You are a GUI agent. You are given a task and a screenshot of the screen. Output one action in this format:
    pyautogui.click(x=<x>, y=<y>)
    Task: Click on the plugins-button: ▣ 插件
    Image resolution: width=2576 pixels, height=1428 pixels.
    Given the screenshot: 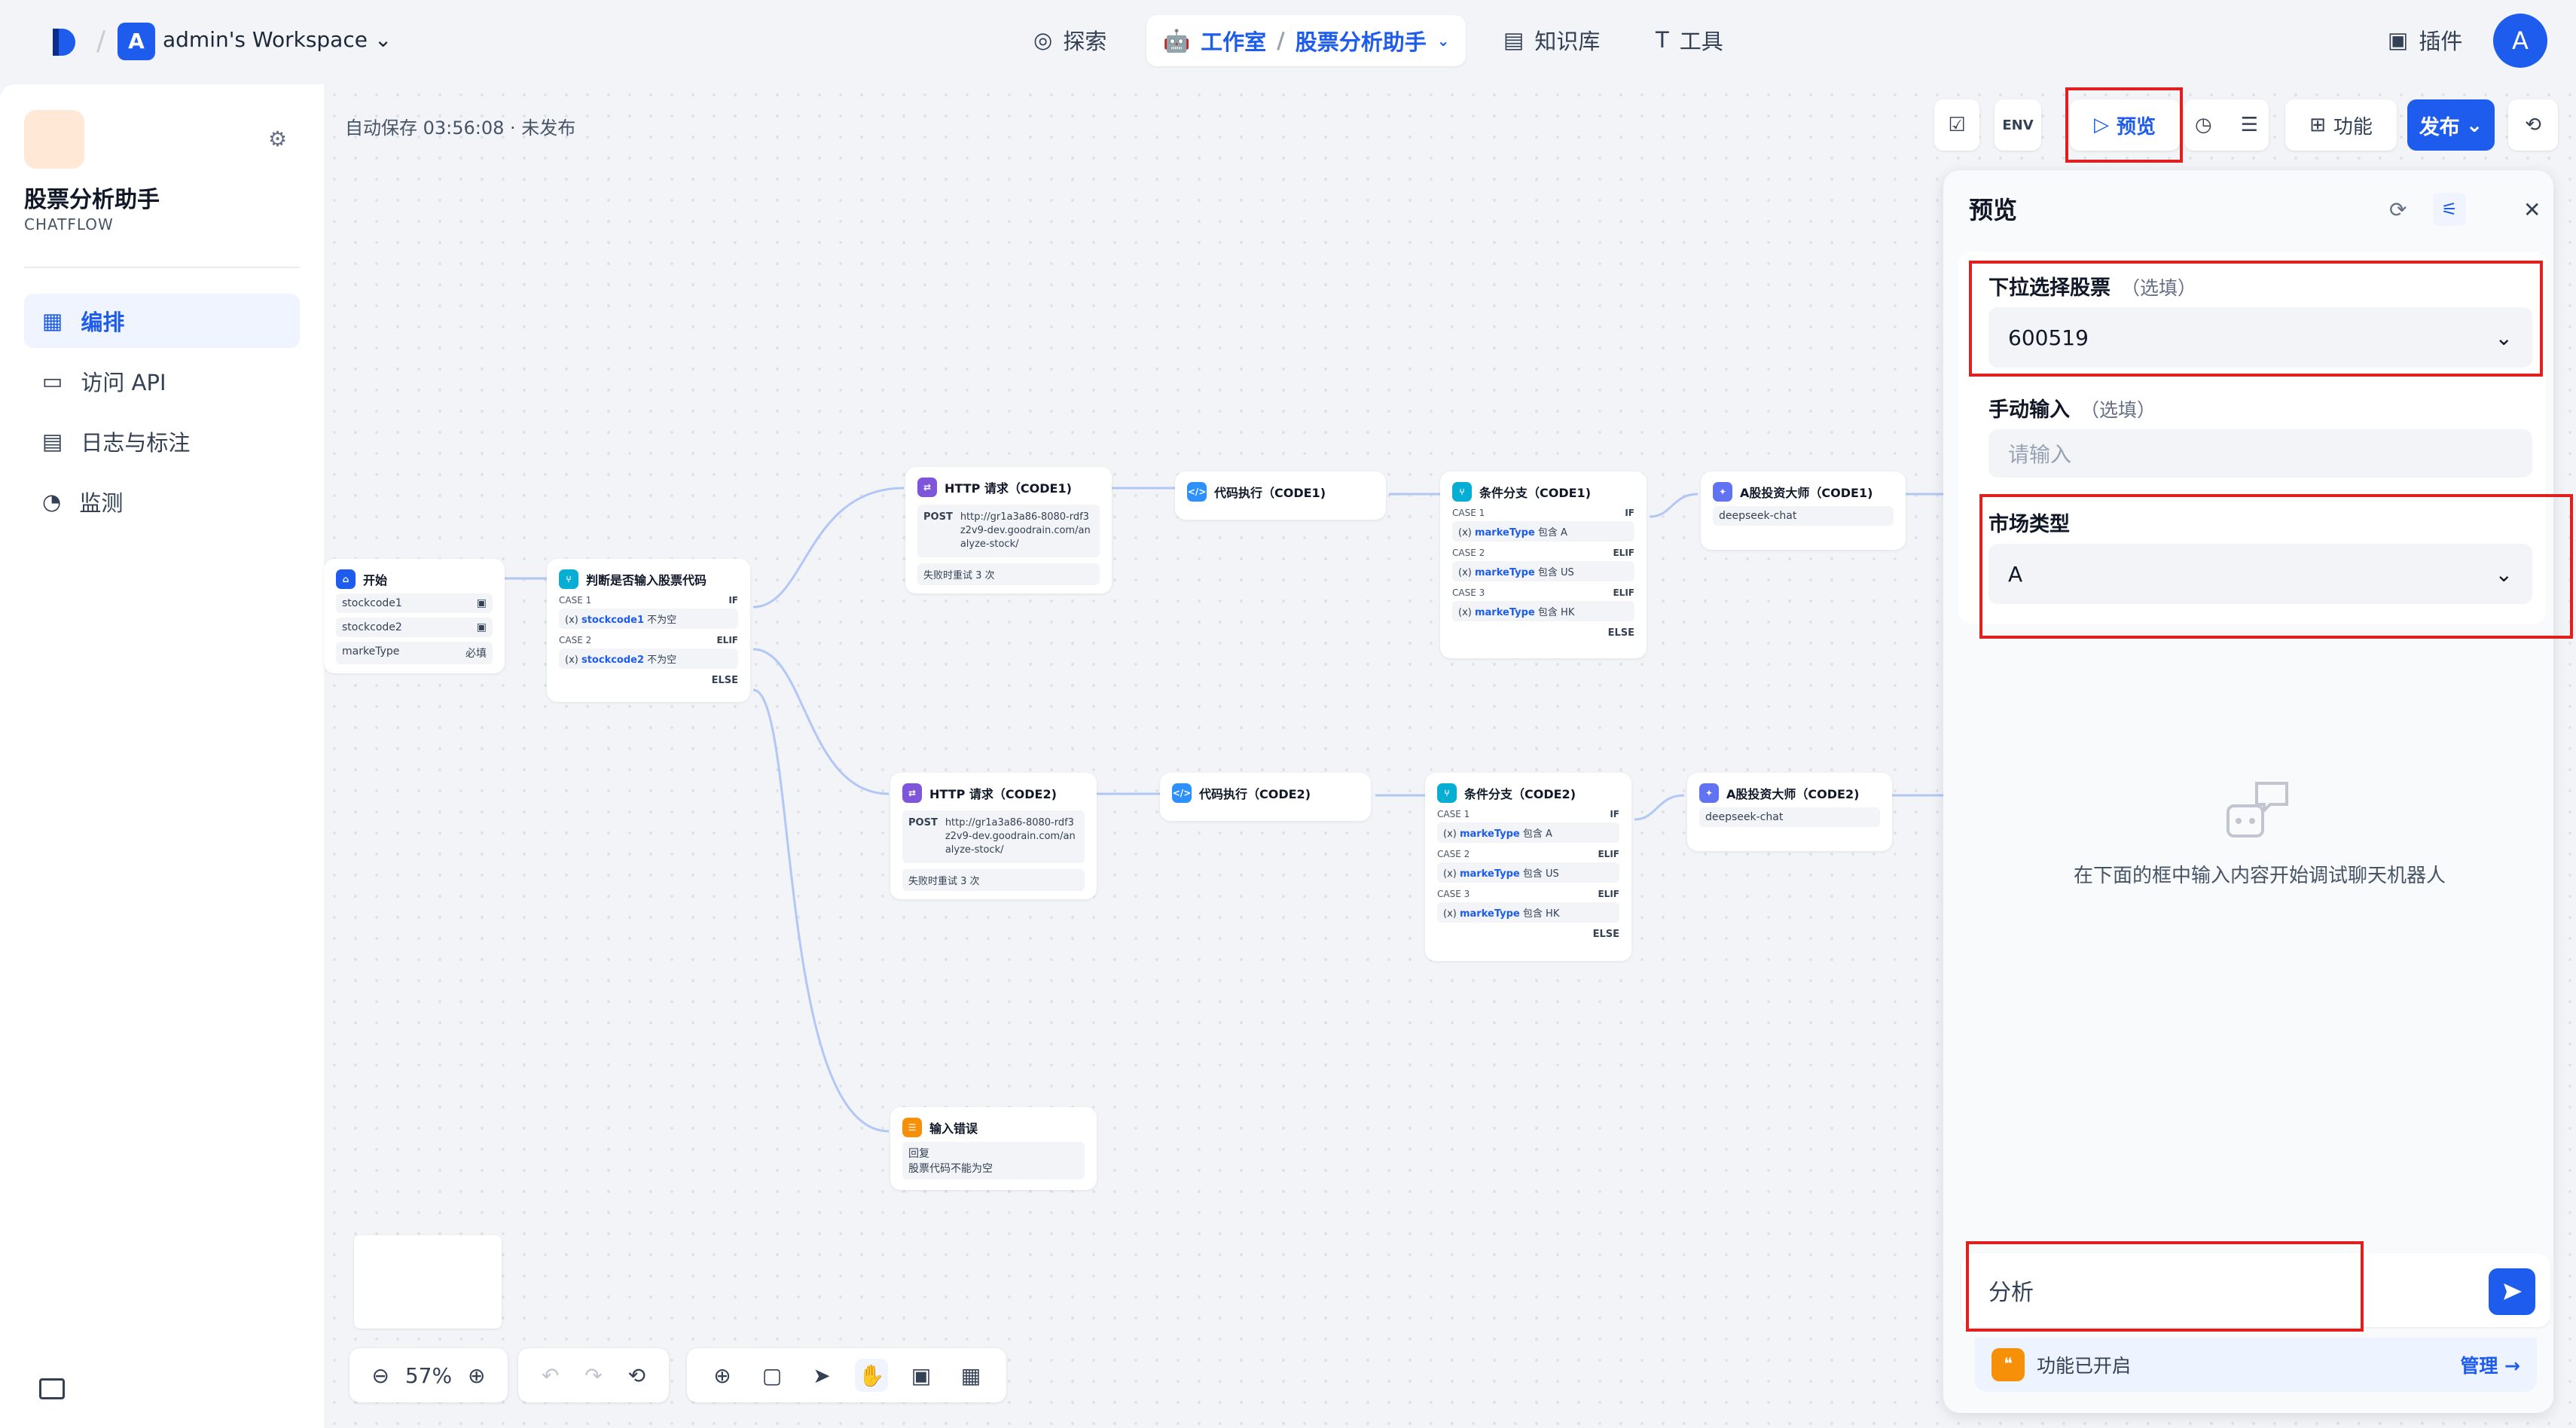 What is the action you would take?
    pyautogui.click(x=2425, y=40)
    